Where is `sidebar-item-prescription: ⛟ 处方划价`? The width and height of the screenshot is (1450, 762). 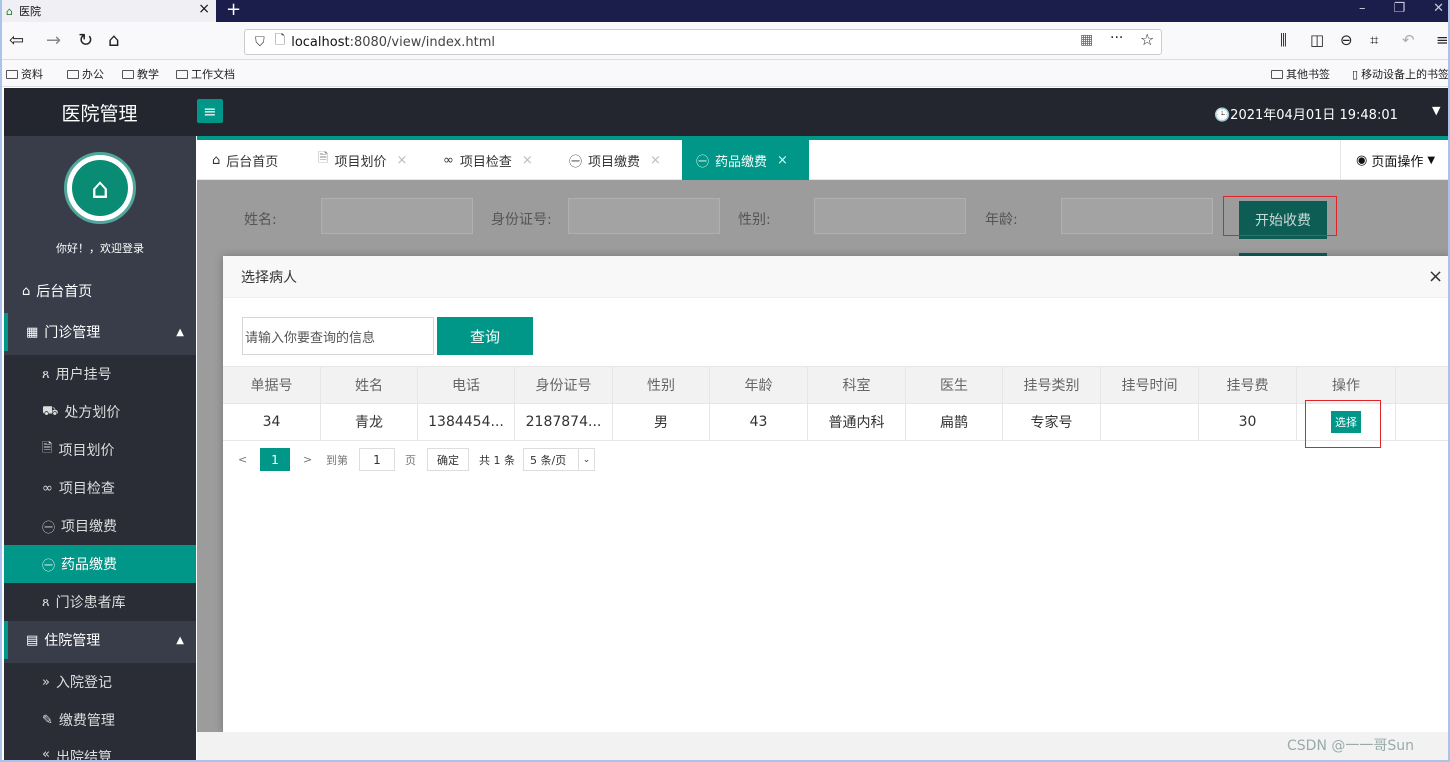
sidebar-item-prescription: ⛟ 处方划价 is located at coordinates (100, 412).